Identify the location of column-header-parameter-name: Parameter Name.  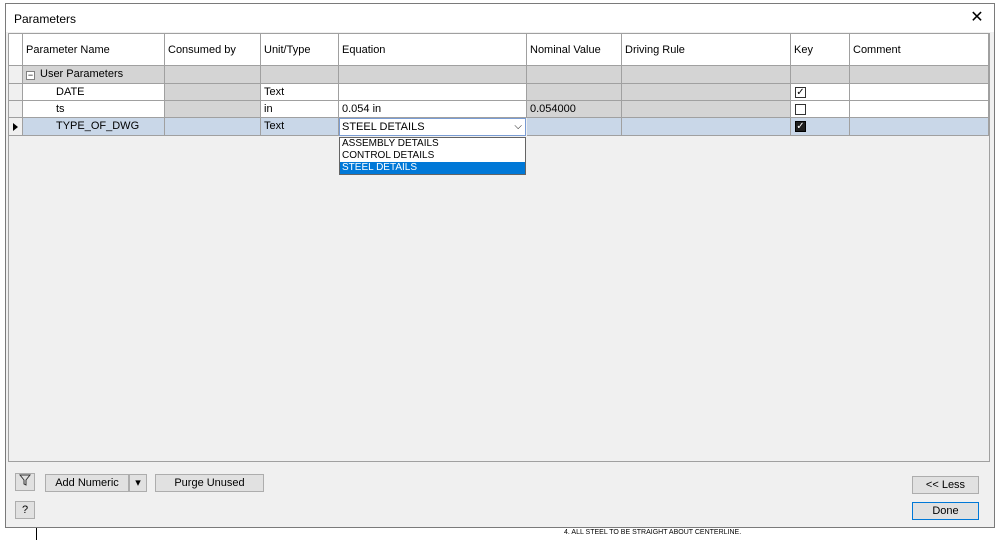
(94, 50).